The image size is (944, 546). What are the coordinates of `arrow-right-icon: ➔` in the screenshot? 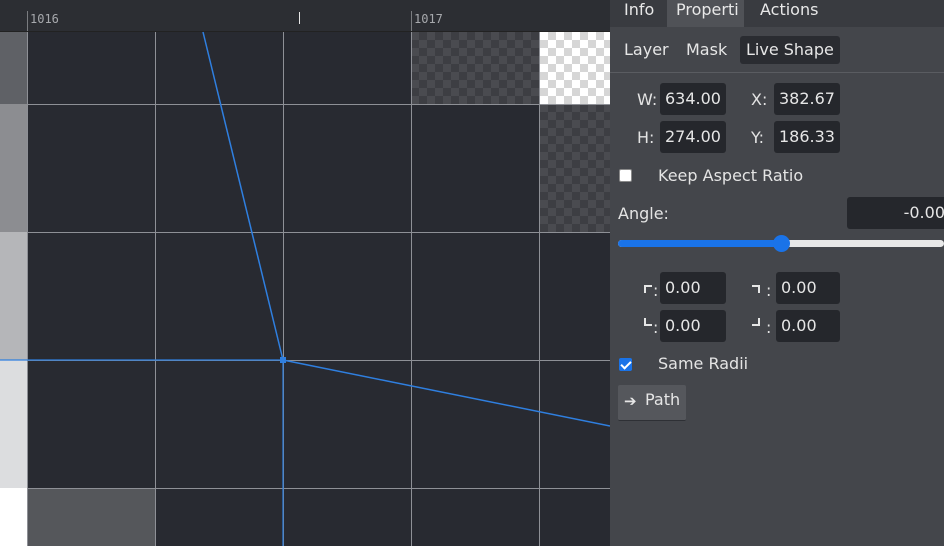 It's located at (630, 401).